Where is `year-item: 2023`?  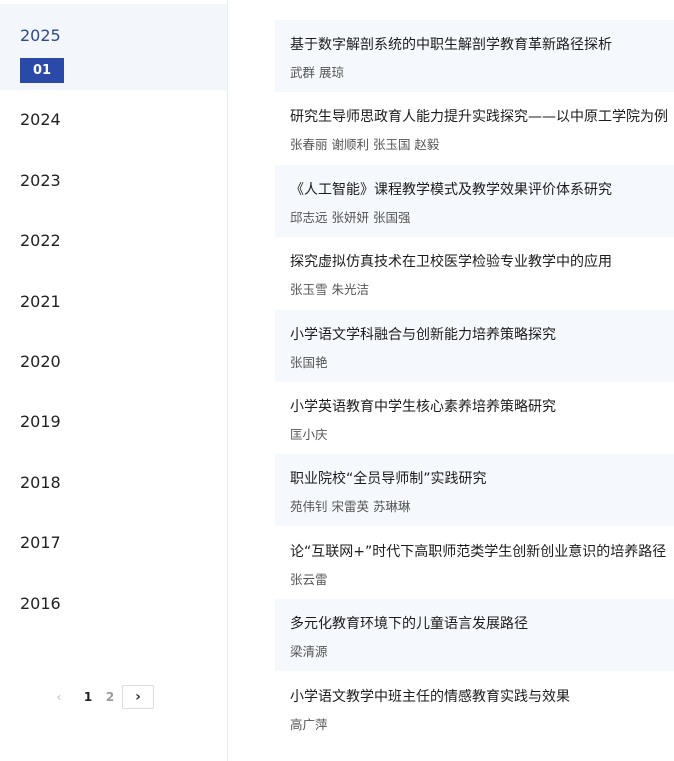
year-item: 2023 is located at coordinates (40, 180).